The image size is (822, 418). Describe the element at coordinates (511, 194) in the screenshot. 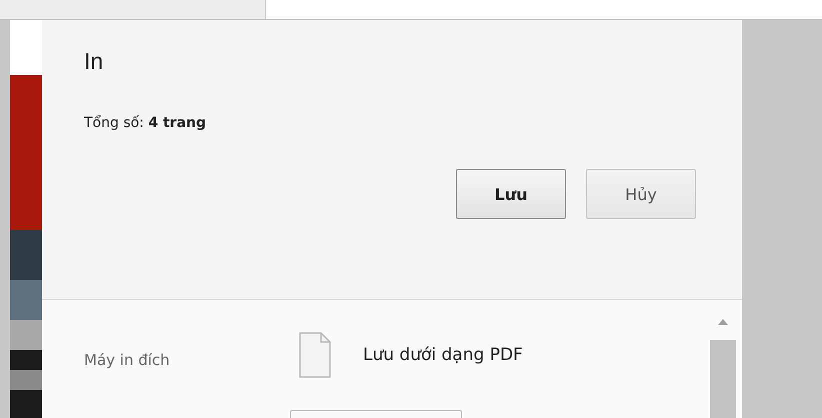

I see `save-button: Lưu` at that location.